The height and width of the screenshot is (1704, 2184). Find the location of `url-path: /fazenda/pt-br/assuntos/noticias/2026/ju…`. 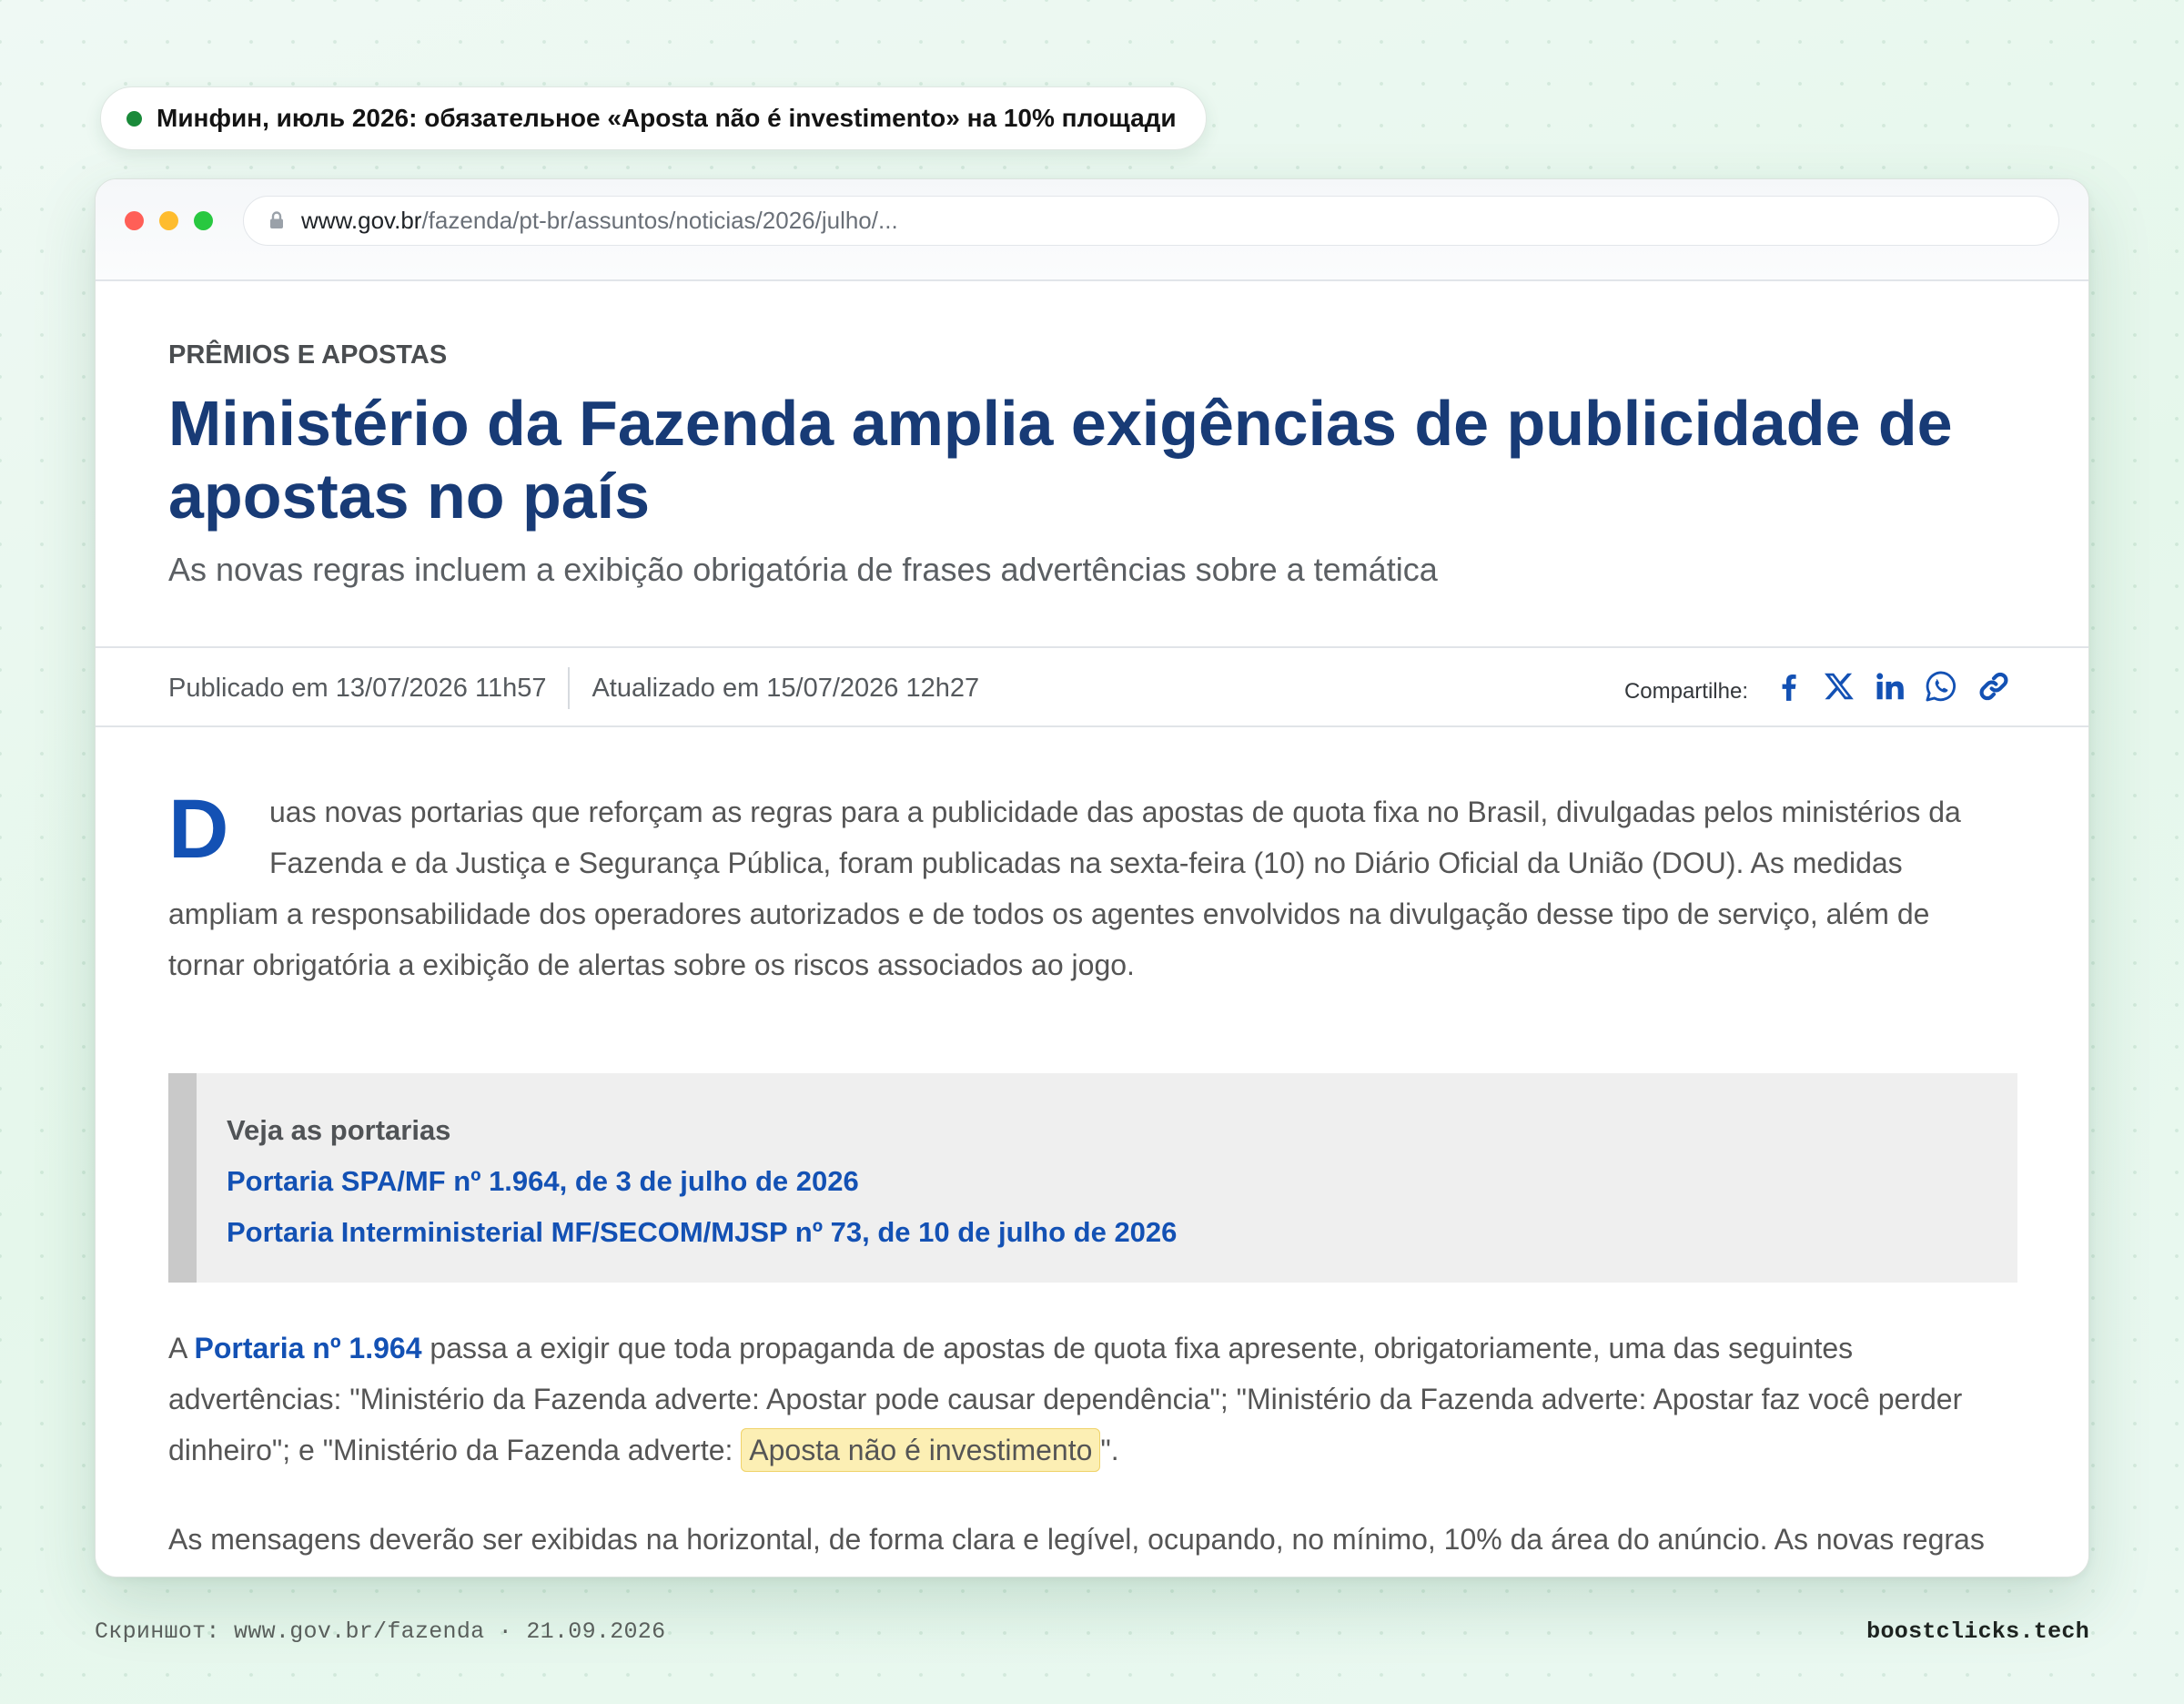

url-path: /fazenda/pt-br/assuntos/noticias/2026/ju… is located at coordinates (659, 221).